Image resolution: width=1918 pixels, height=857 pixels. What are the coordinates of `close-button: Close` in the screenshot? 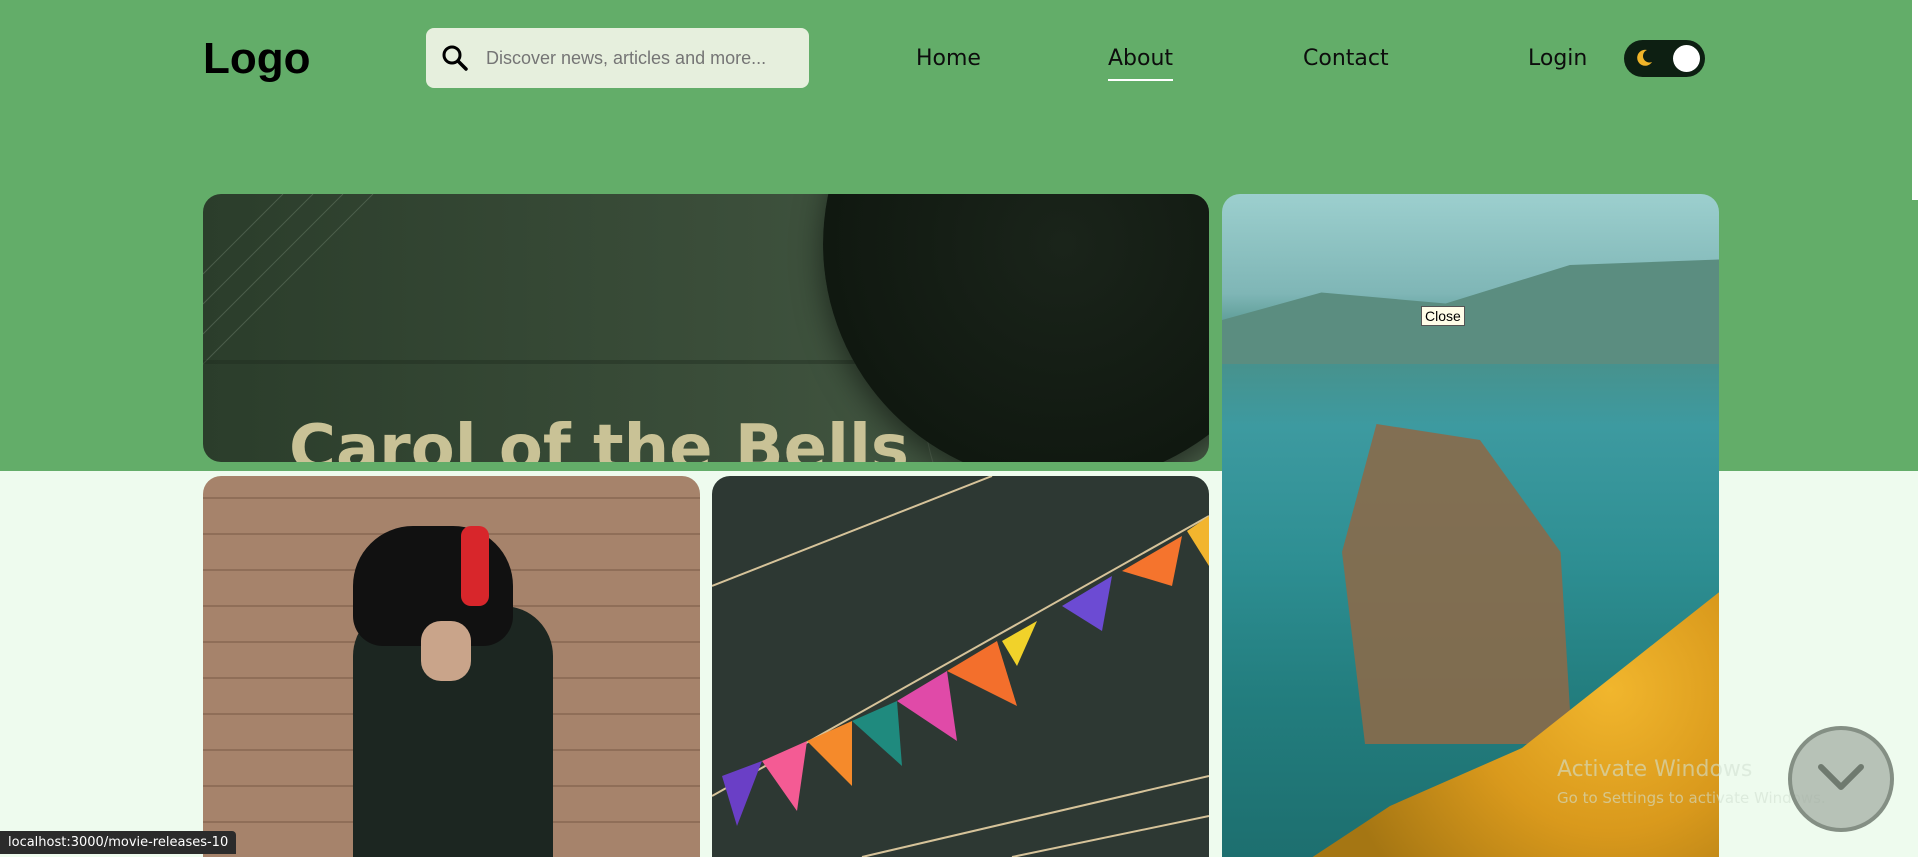 It's located at (1443, 316).